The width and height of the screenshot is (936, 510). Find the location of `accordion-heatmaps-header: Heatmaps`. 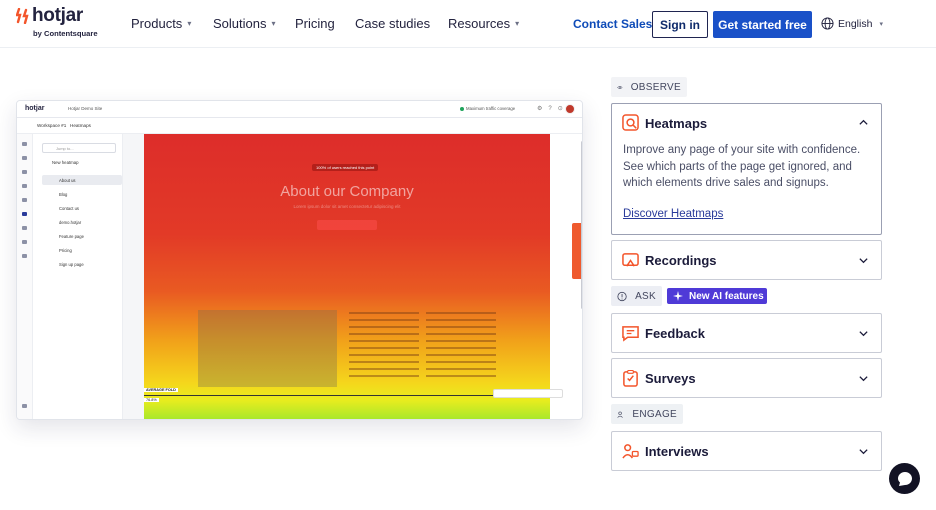

accordion-heatmaps-header: Heatmaps is located at coordinates (746, 123).